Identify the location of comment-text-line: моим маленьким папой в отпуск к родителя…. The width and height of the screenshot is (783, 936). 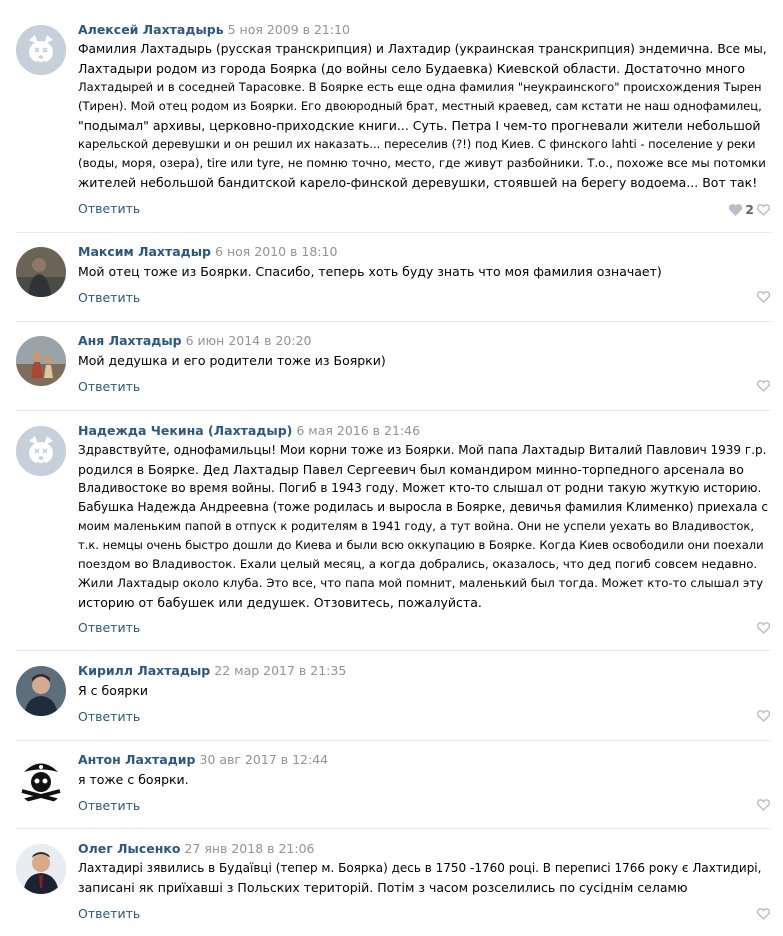
(416, 526).